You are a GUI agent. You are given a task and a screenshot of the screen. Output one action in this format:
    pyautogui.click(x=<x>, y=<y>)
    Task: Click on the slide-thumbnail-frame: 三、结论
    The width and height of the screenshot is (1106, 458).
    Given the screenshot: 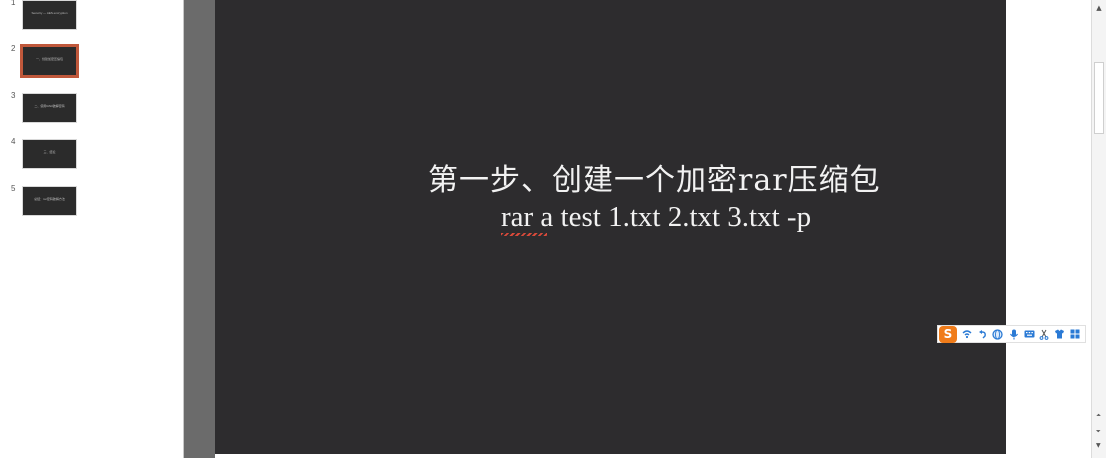 What is the action you would take?
    pyautogui.click(x=49, y=154)
    